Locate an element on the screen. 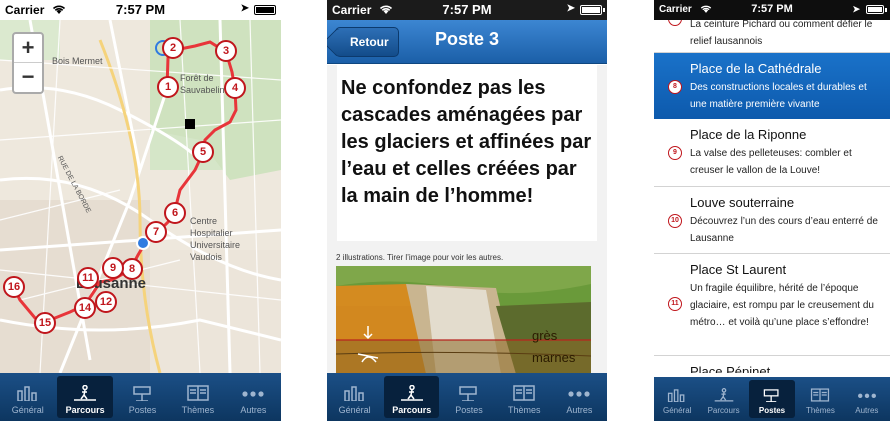 This screenshot has width=890, height=421. route-marker-5: 5 is located at coordinates (203, 152).